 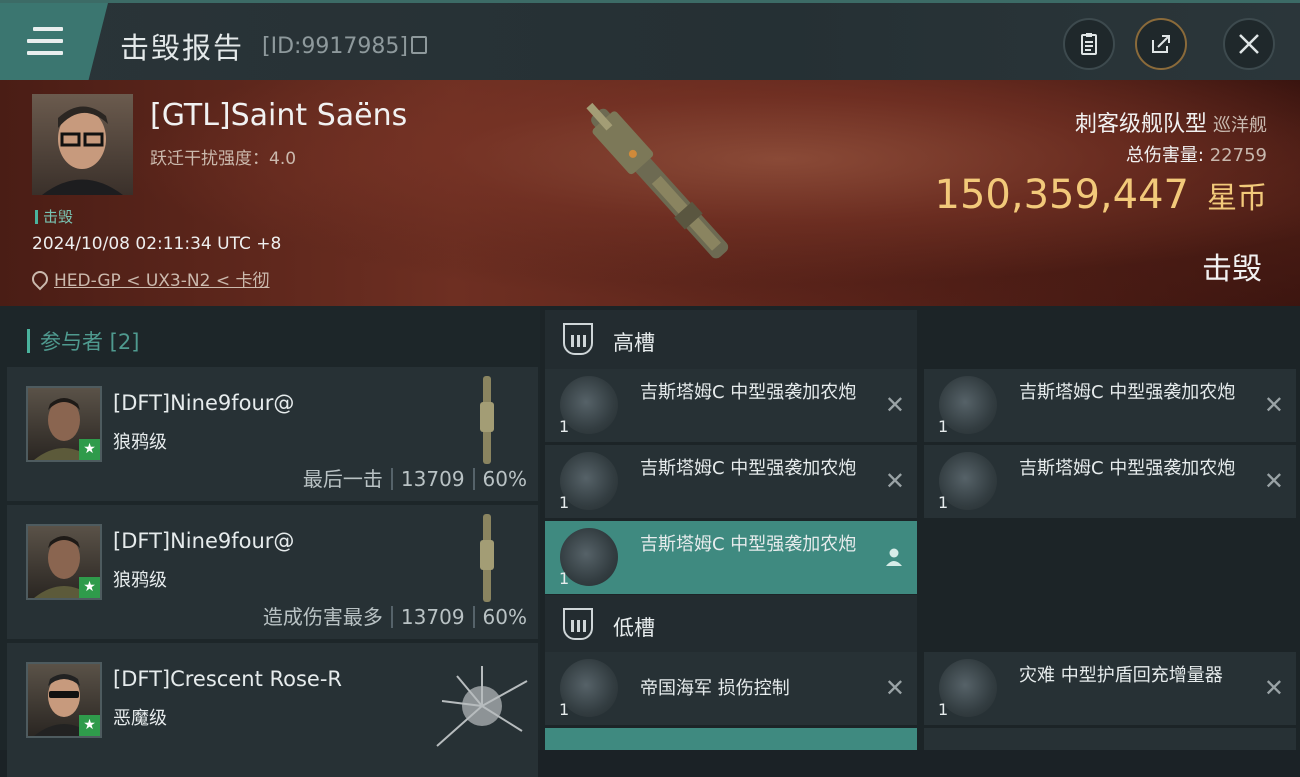 I want to click on page-title: 击毁报告, so click(x=182, y=48).